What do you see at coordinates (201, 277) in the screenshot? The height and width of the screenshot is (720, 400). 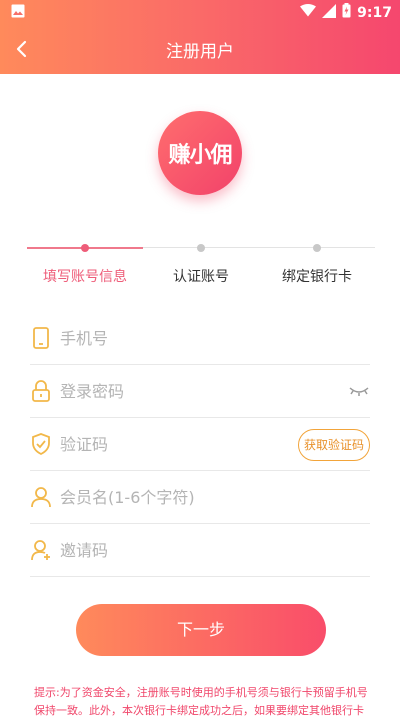 I see `step-label-verify-account: 认证账号` at bounding box center [201, 277].